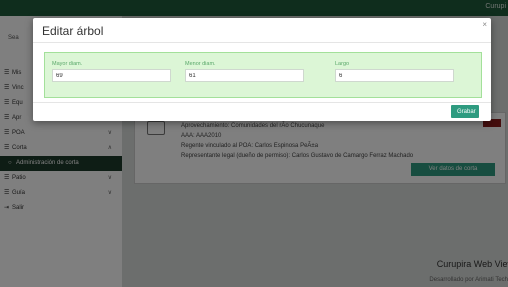 The height and width of the screenshot is (287, 508). I want to click on field-mayor-diam: Mayor diam., so click(111, 71).